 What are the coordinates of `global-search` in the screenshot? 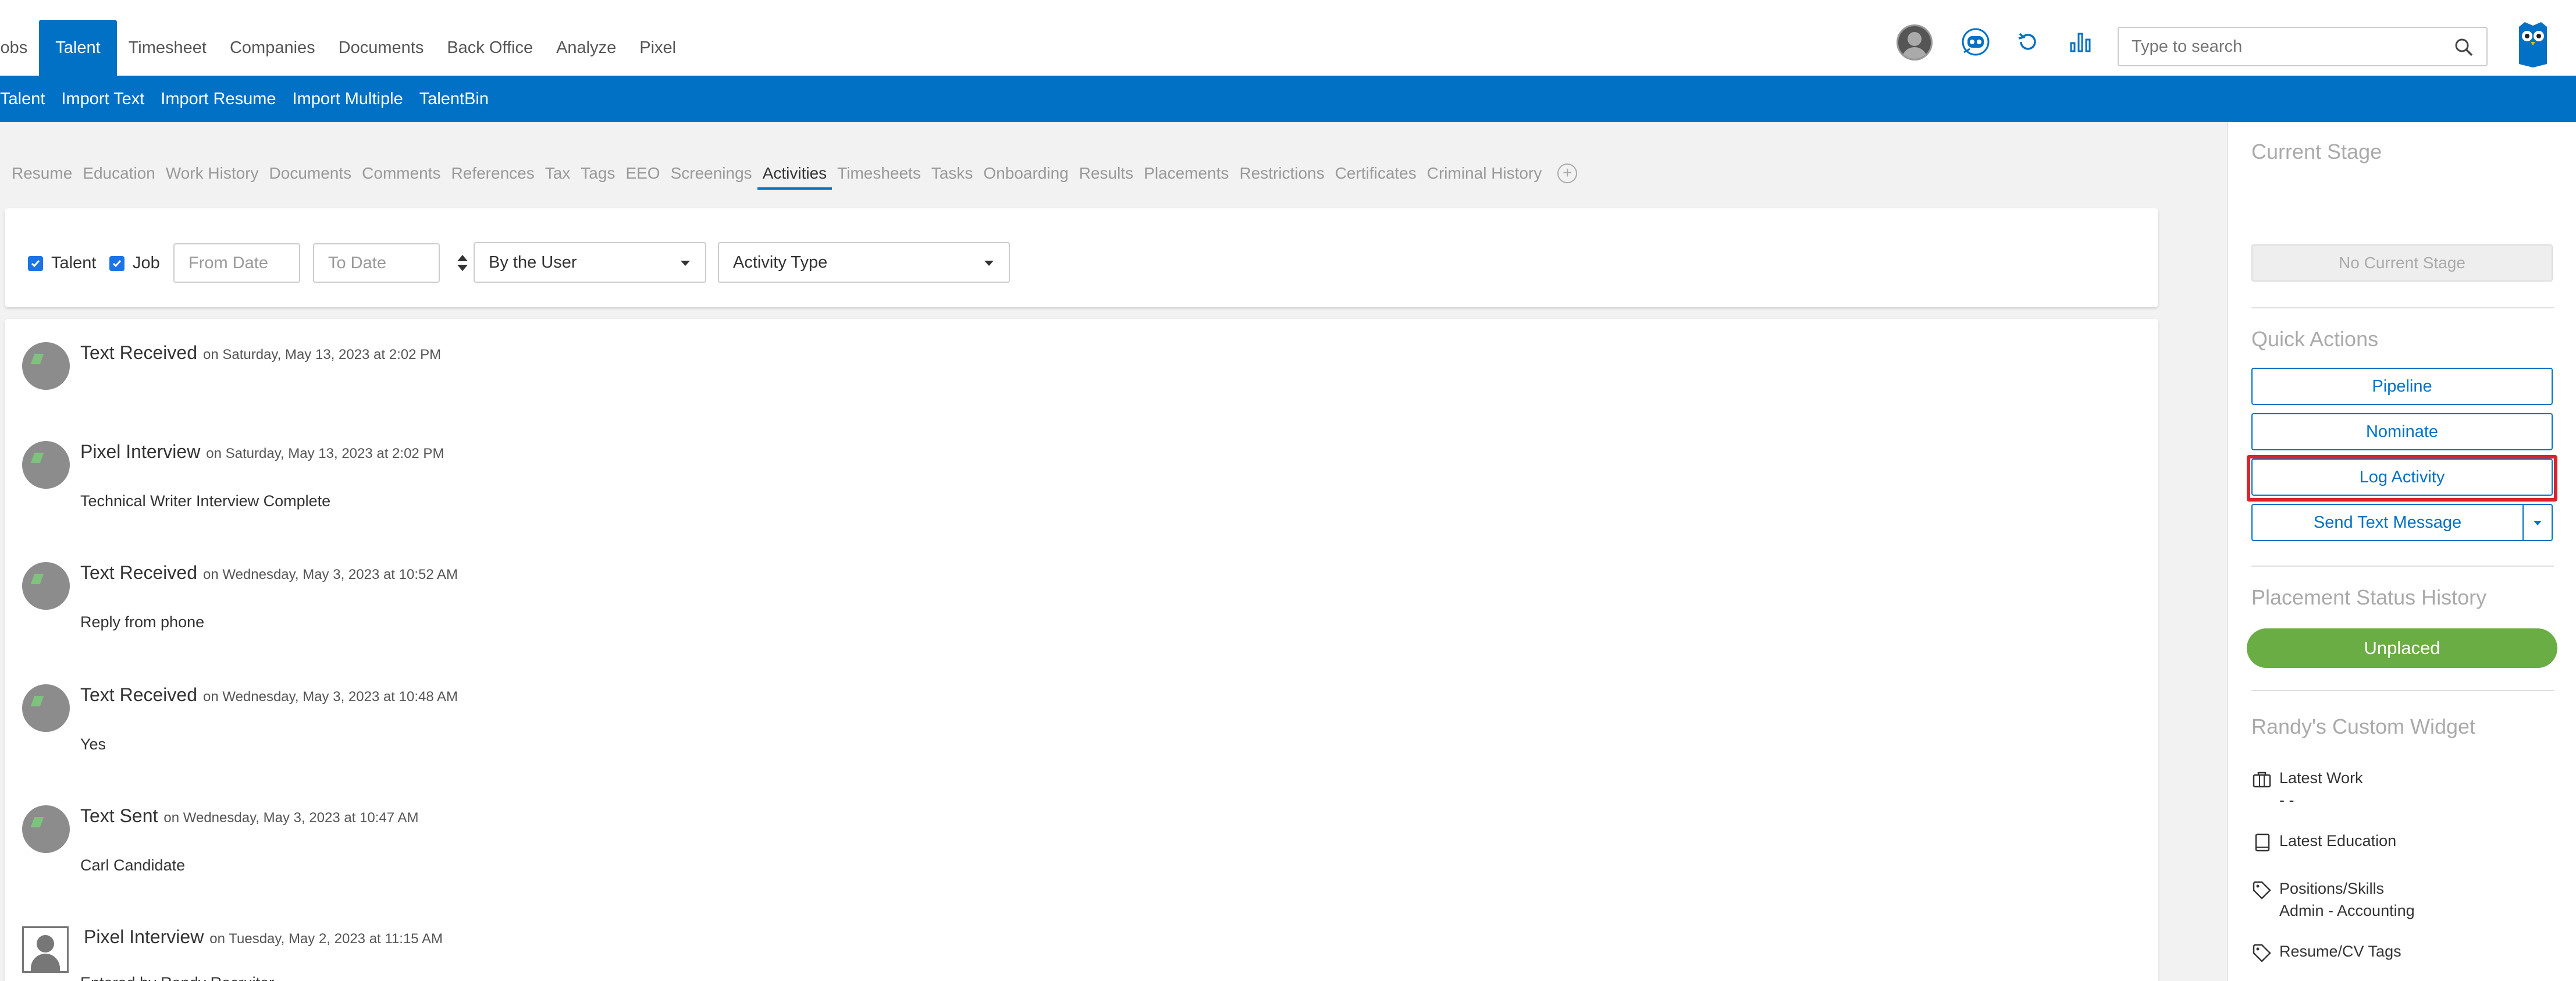 It's located at (2303, 46).